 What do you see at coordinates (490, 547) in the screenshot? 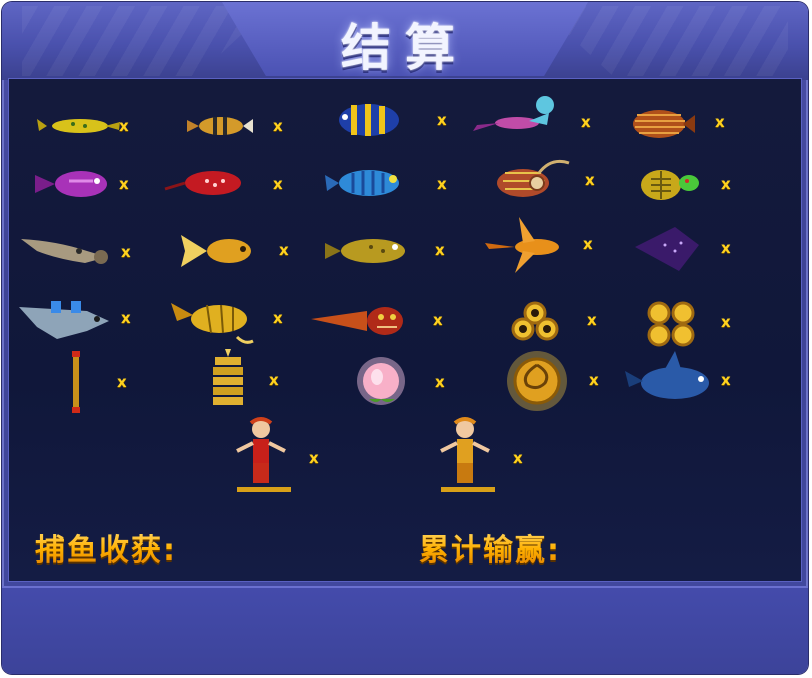
I see `total-win-loss-label: 累计输赢:` at bounding box center [490, 547].